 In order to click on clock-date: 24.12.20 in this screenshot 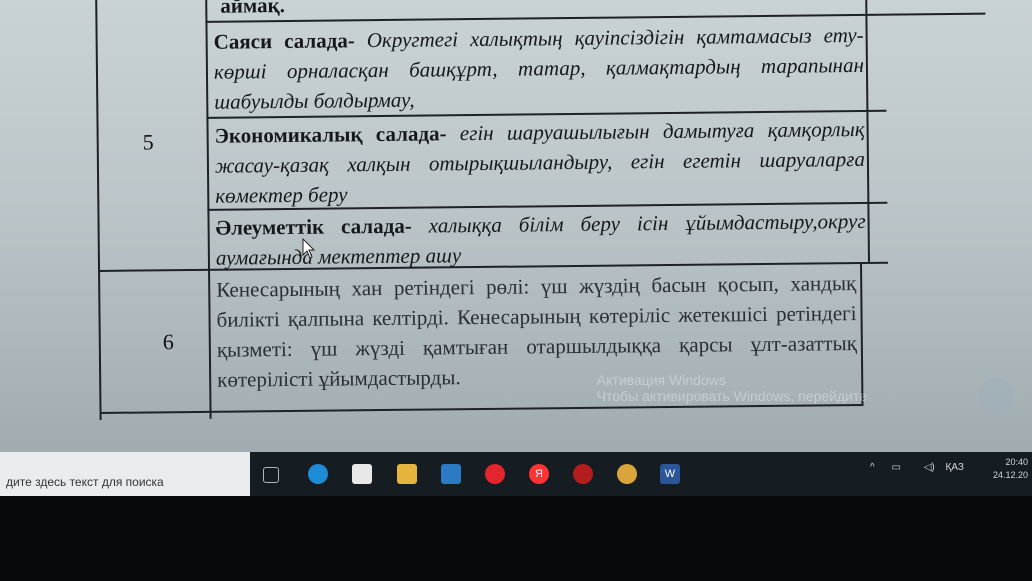, I will do `click(1010, 475)`.